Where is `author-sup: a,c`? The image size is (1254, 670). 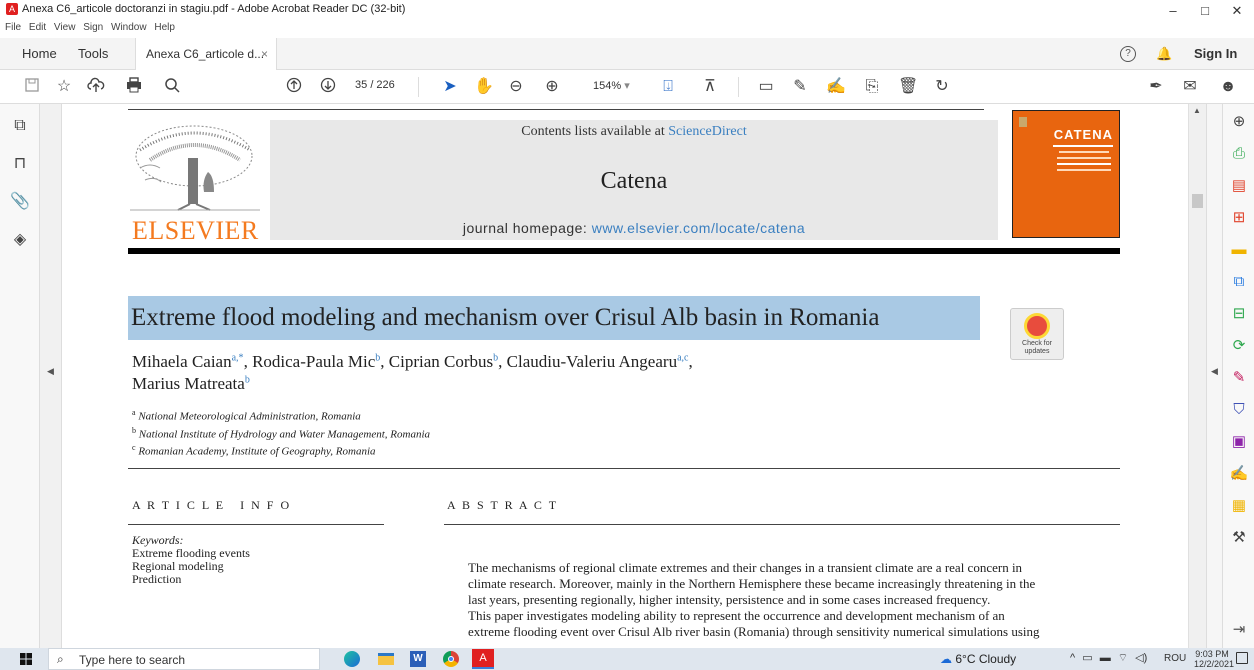 author-sup: a,c is located at coordinates (682, 357).